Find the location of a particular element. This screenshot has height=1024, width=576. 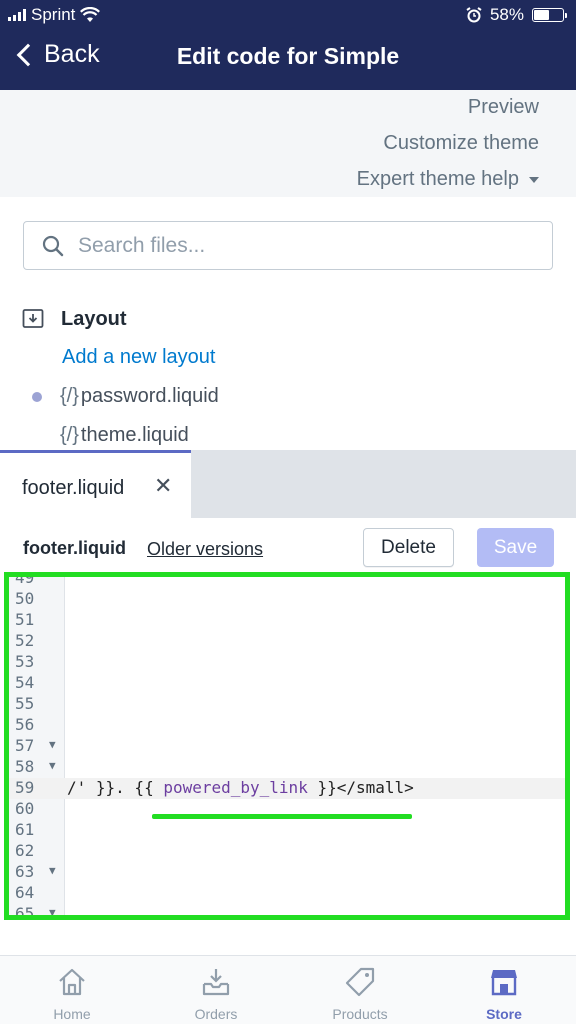

line-number: 61 is located at coordinates (25, 829).